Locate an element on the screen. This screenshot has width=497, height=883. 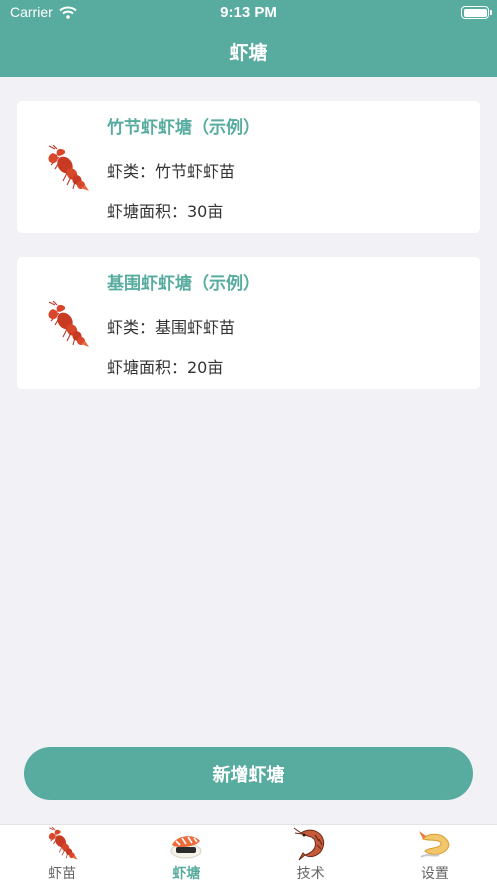
lobster-icon is located at coordinates (62, 844).